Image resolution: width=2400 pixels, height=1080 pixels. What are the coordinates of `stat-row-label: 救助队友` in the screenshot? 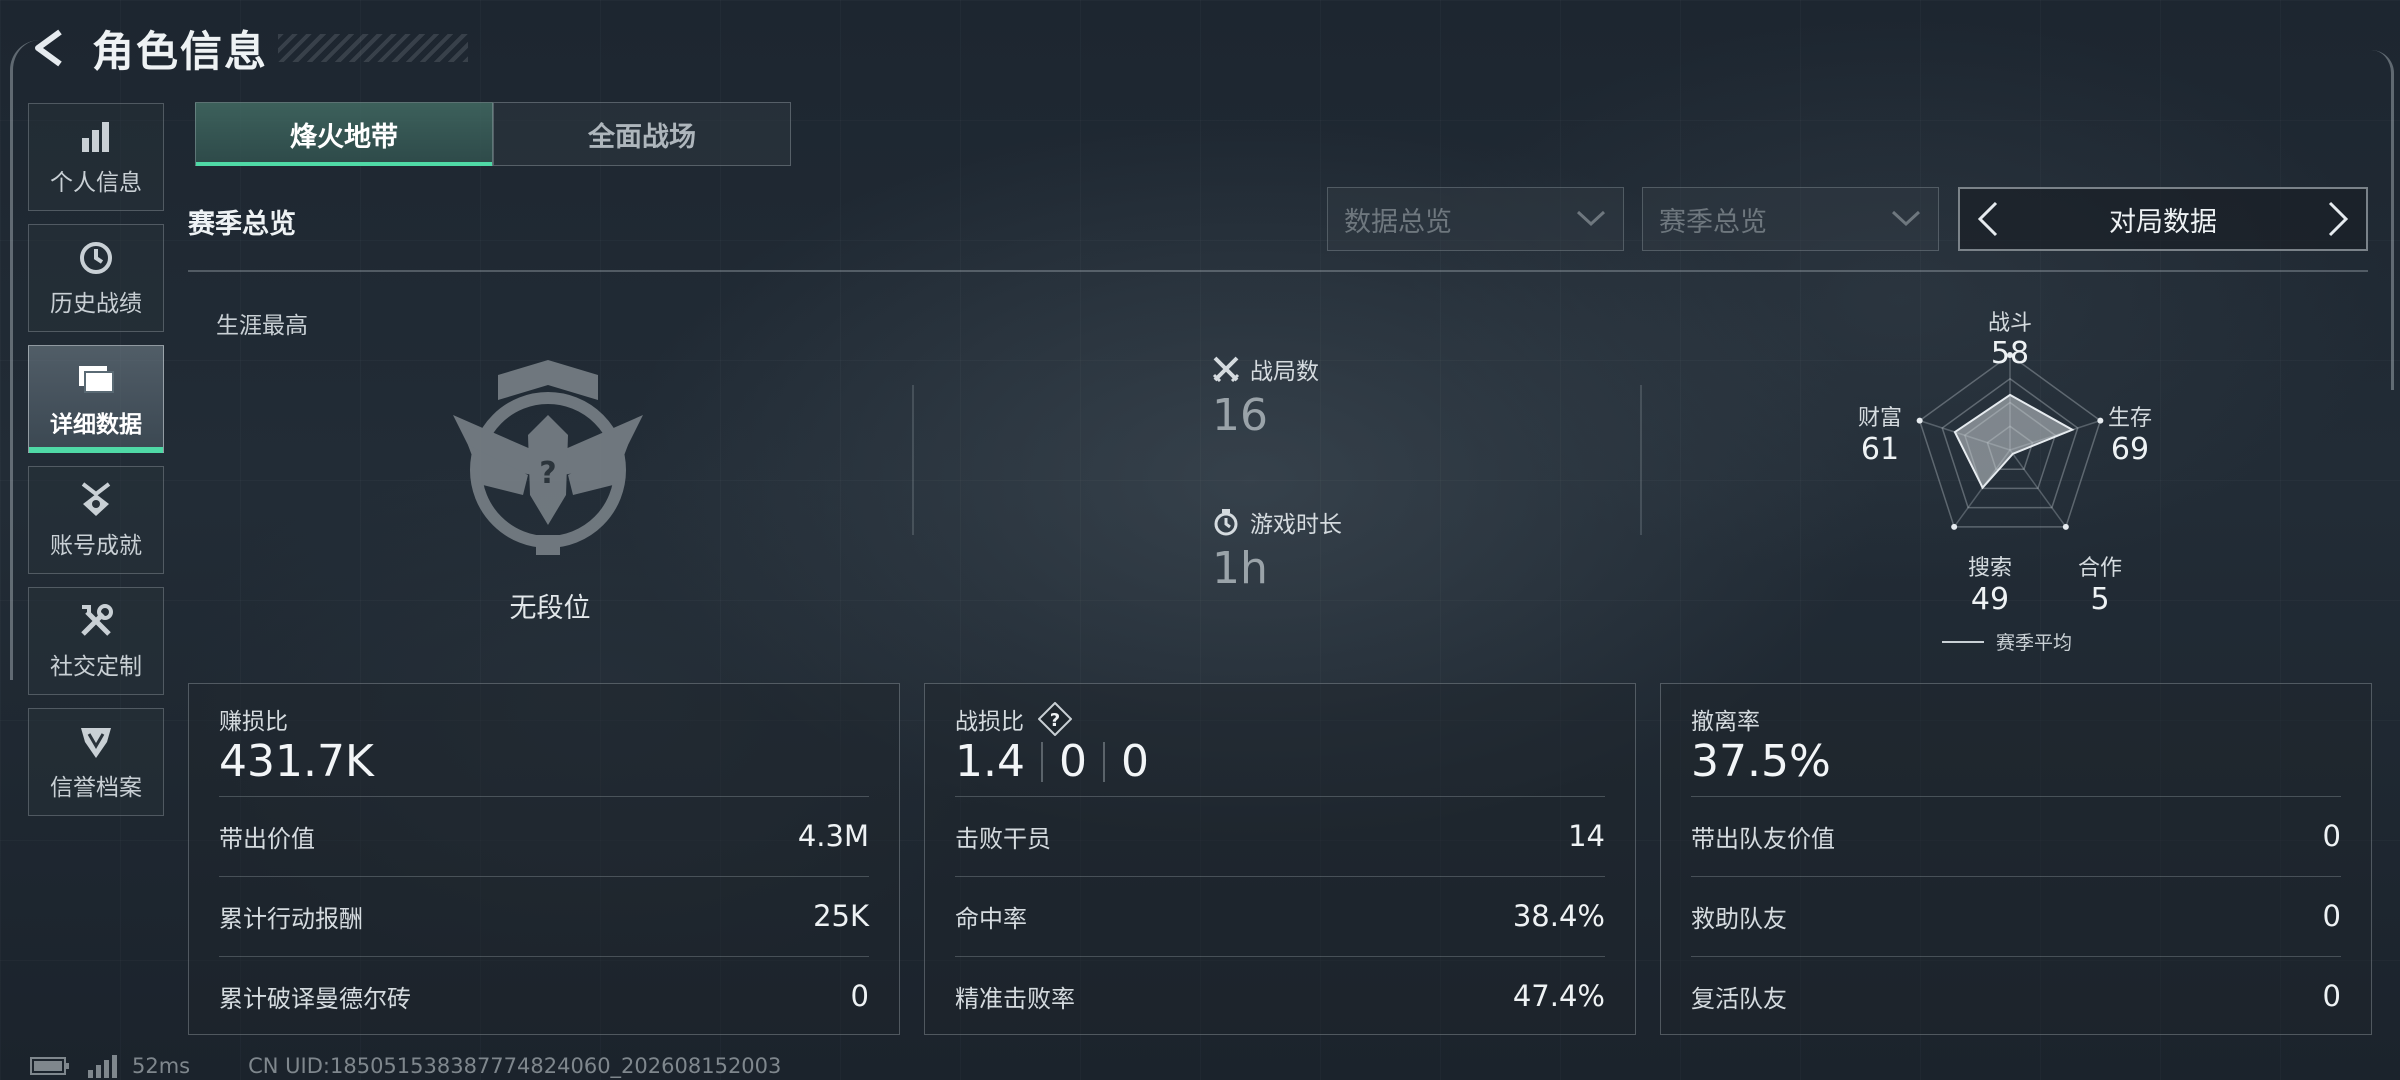 It's located at (1739, 918).